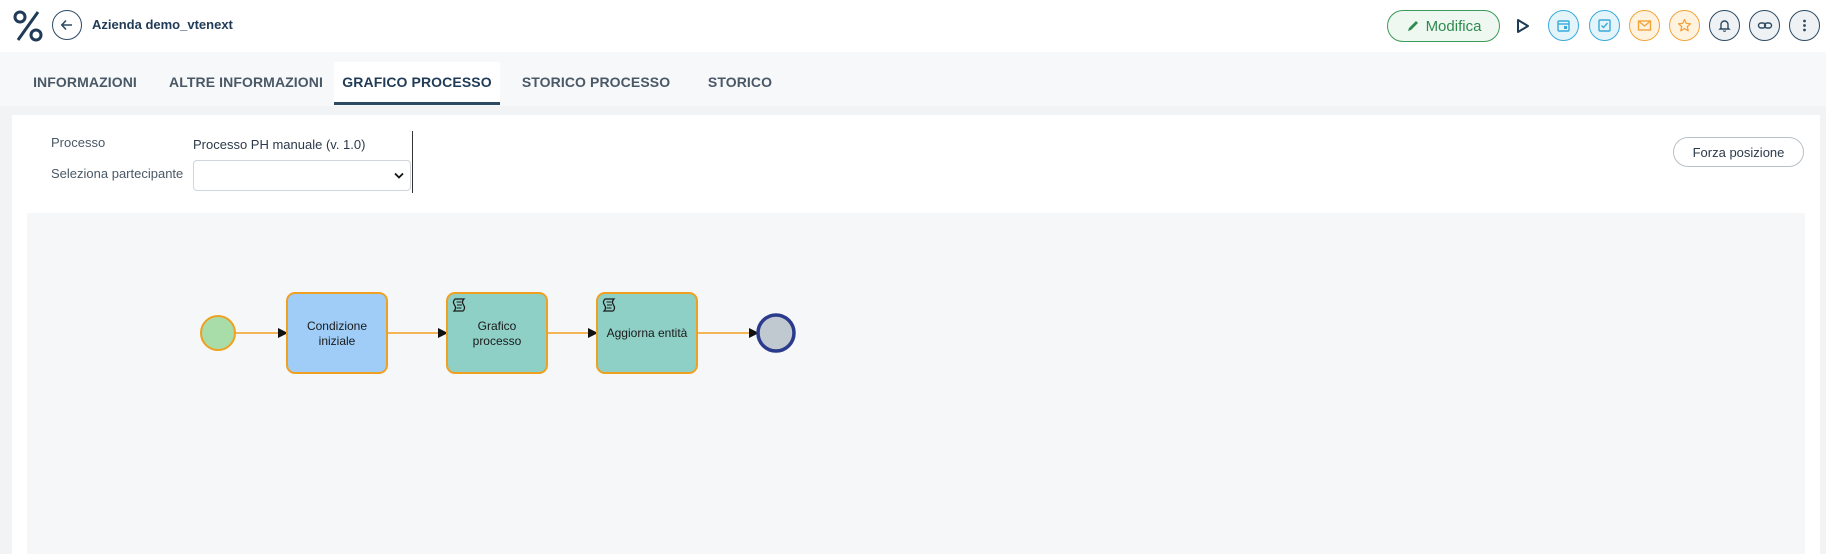 The height and width of the screenshot is (554, 1826). What do you see at coordinates (85, 83) in the screenshot?
I see `tab-informazioni: INFORMAZIONI` at bounding box center [85, 83].